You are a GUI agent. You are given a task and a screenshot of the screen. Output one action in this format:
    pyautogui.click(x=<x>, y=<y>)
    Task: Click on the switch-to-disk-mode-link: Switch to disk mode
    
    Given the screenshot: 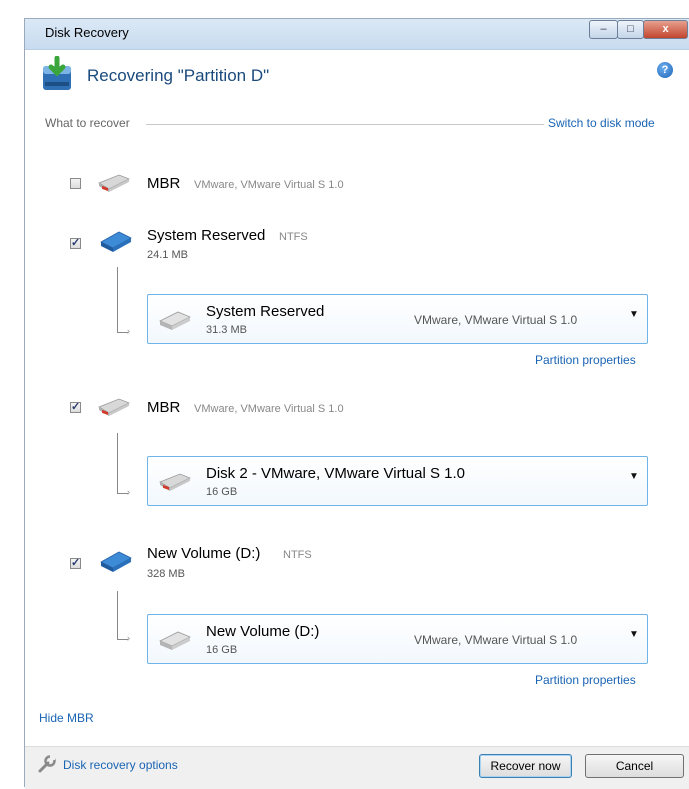 What is the action you would take?
    pyautogui.click(x=601, y=123)
    